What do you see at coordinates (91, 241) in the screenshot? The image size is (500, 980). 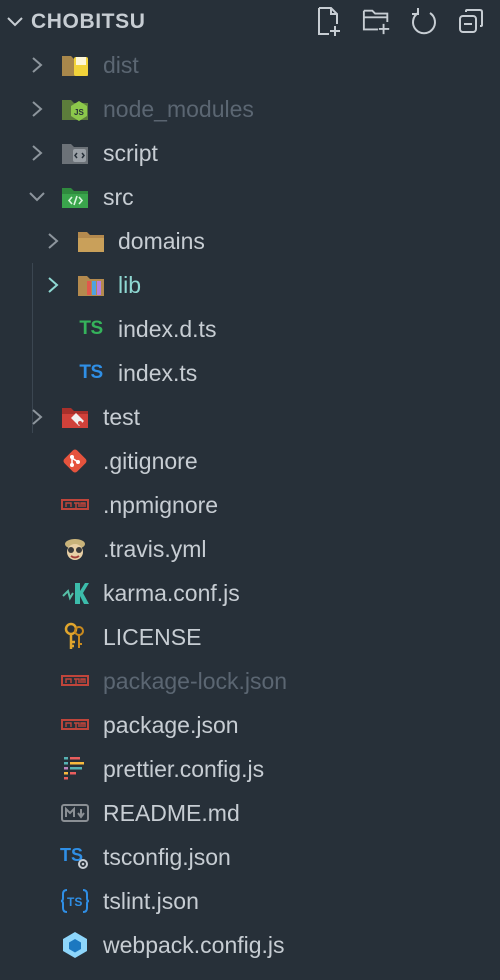 I see `folder-icon` at bounding box center [91, 241].